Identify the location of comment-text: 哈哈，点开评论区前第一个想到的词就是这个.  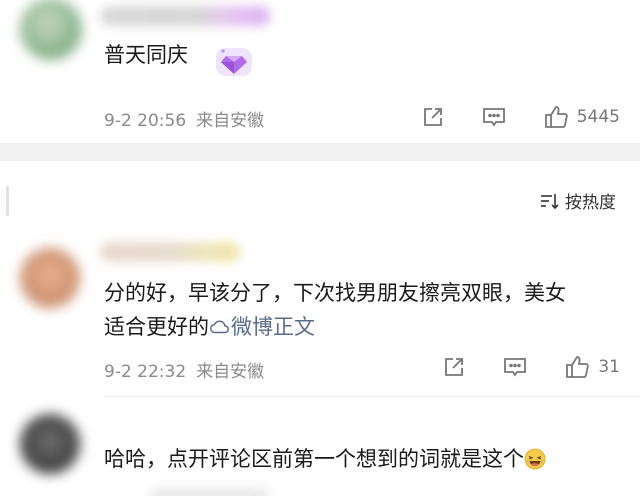
(369, 459).